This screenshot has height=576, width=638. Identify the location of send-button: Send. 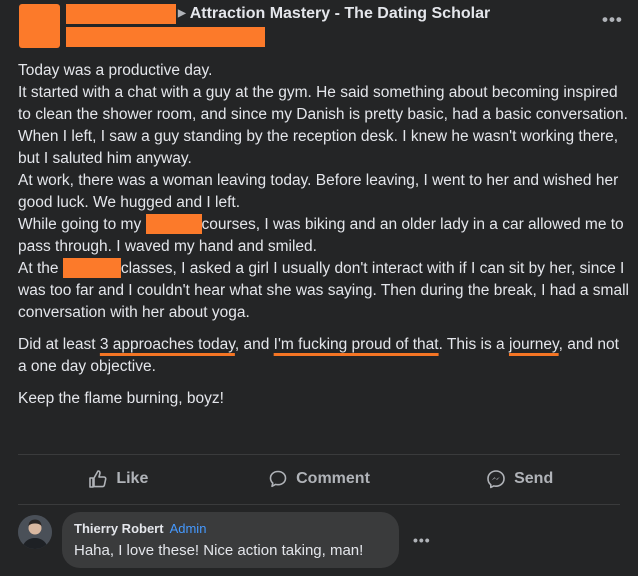
(519, 479).